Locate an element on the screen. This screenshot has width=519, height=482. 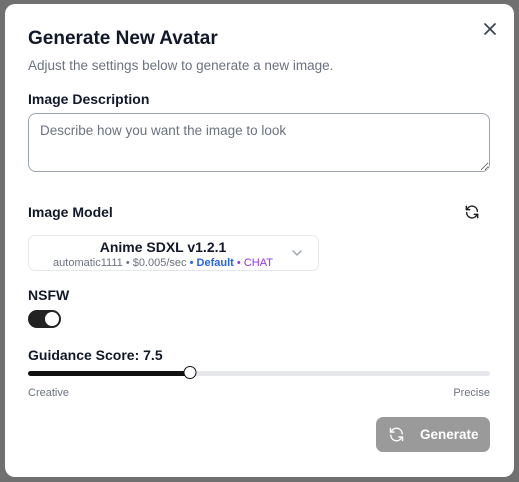
dialog-title: Generate New Avatar is located at coordinates (123, 38).